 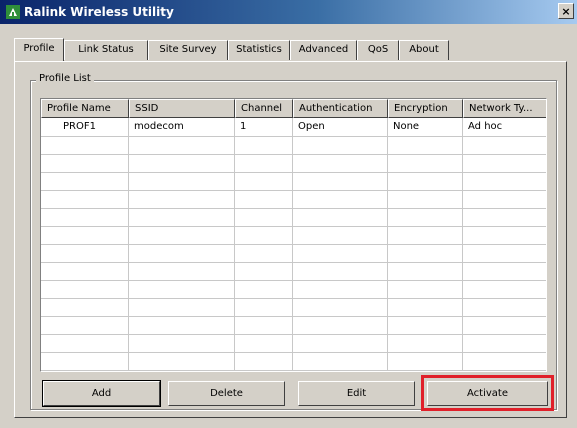 I want to click on title-bar: Ralink Wireless Utility ×, so click(x=288, y=12).